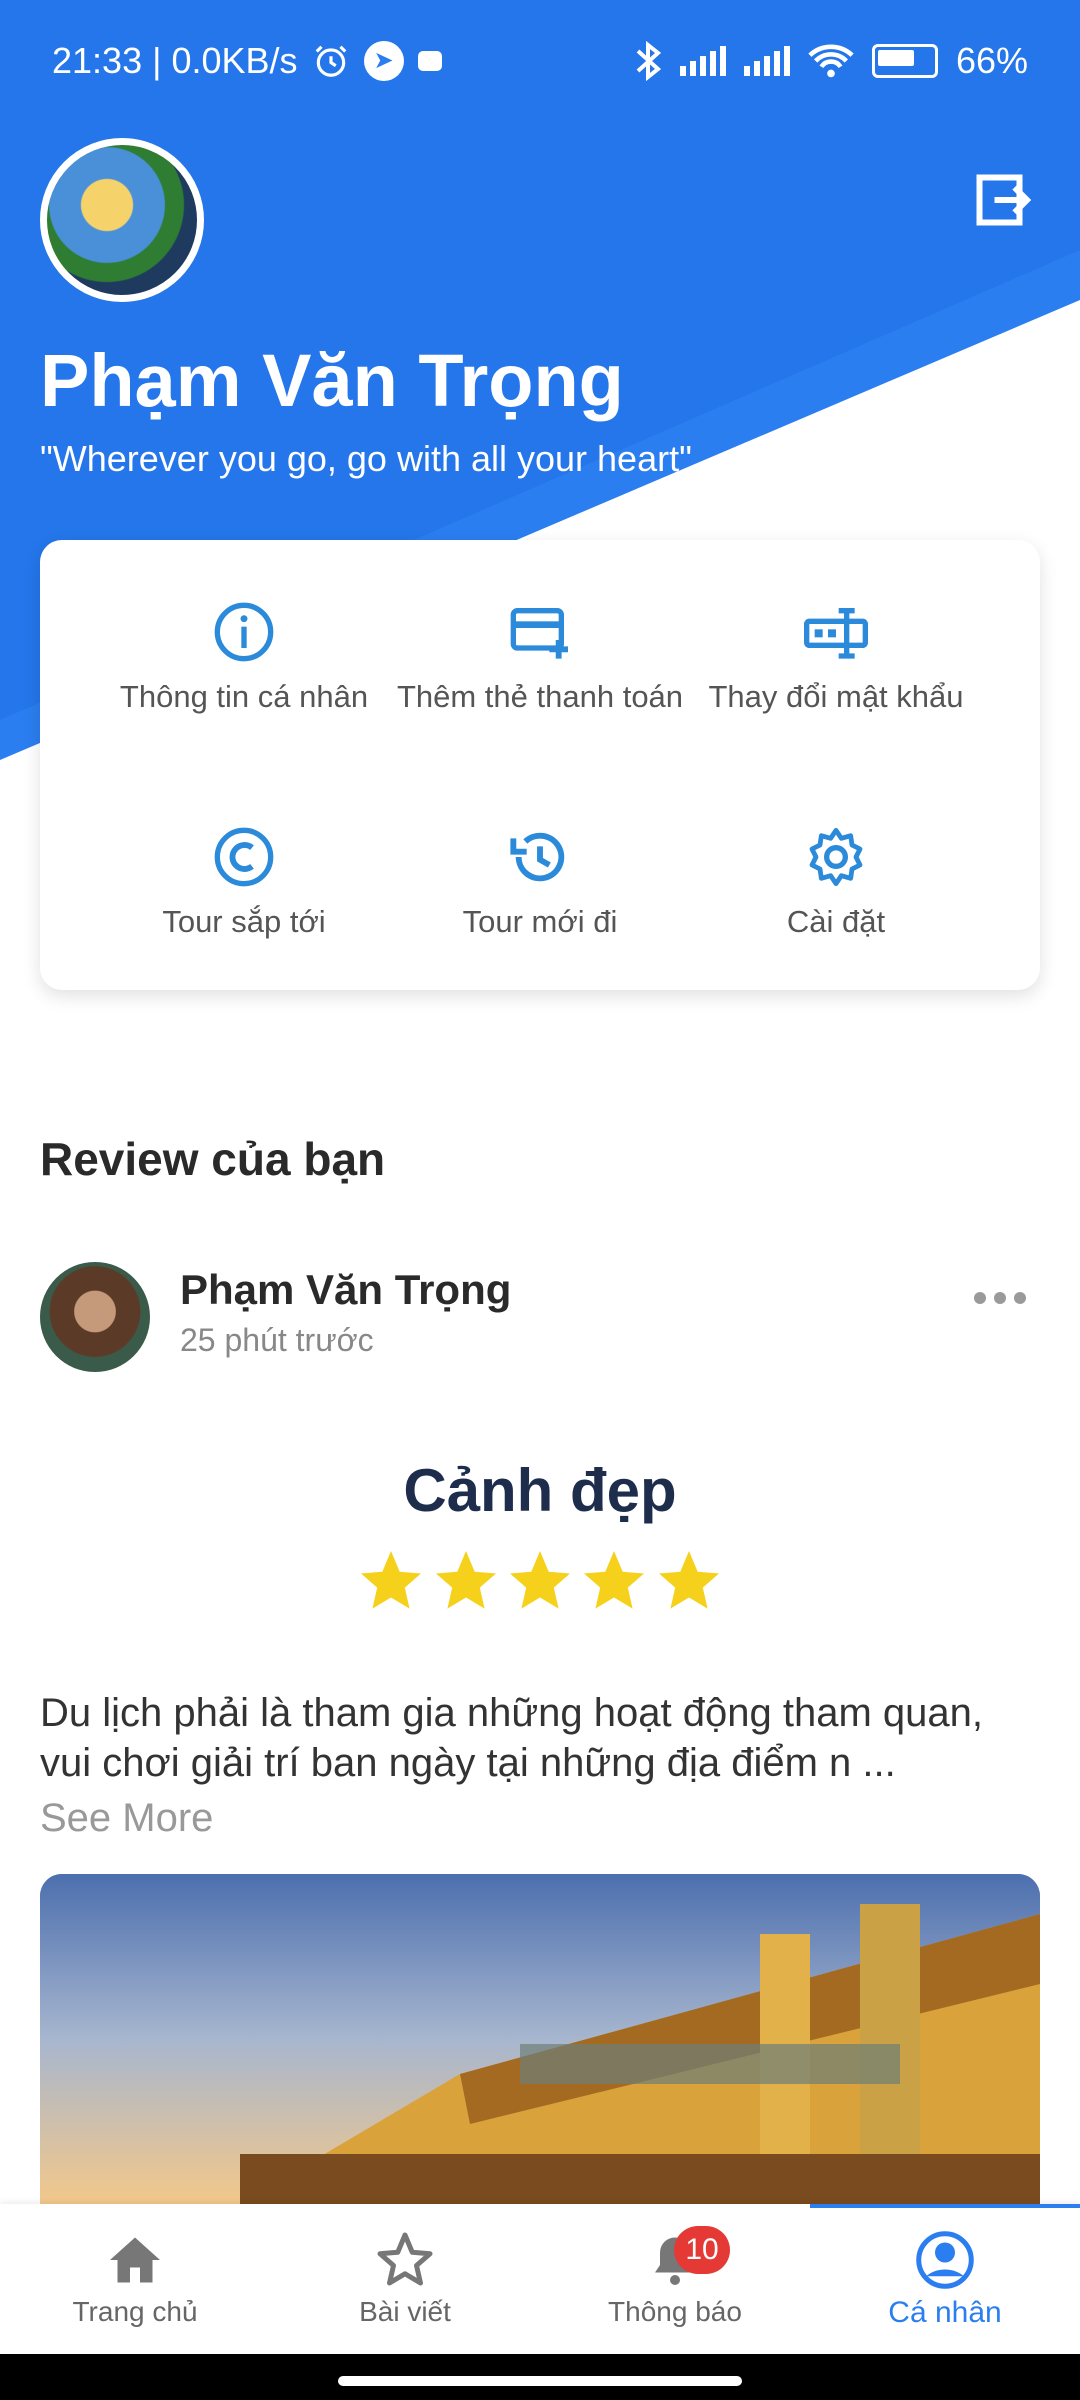 This screenshot has width=1080, height=2400. I want to click on menu-item-settings: Cài đặt, so click(836, 883).